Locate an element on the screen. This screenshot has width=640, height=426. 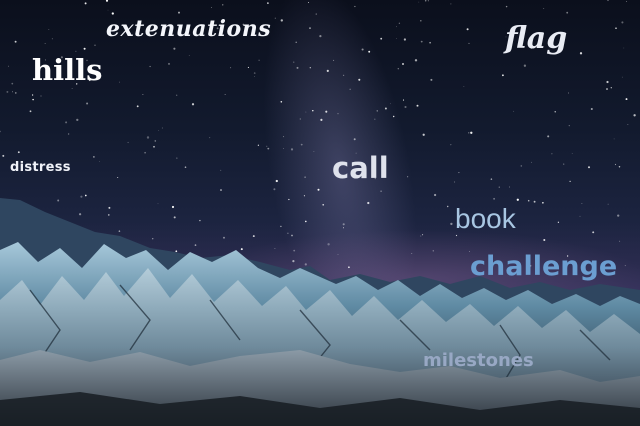
word-hills: hills is located at coordinates (67, 70).